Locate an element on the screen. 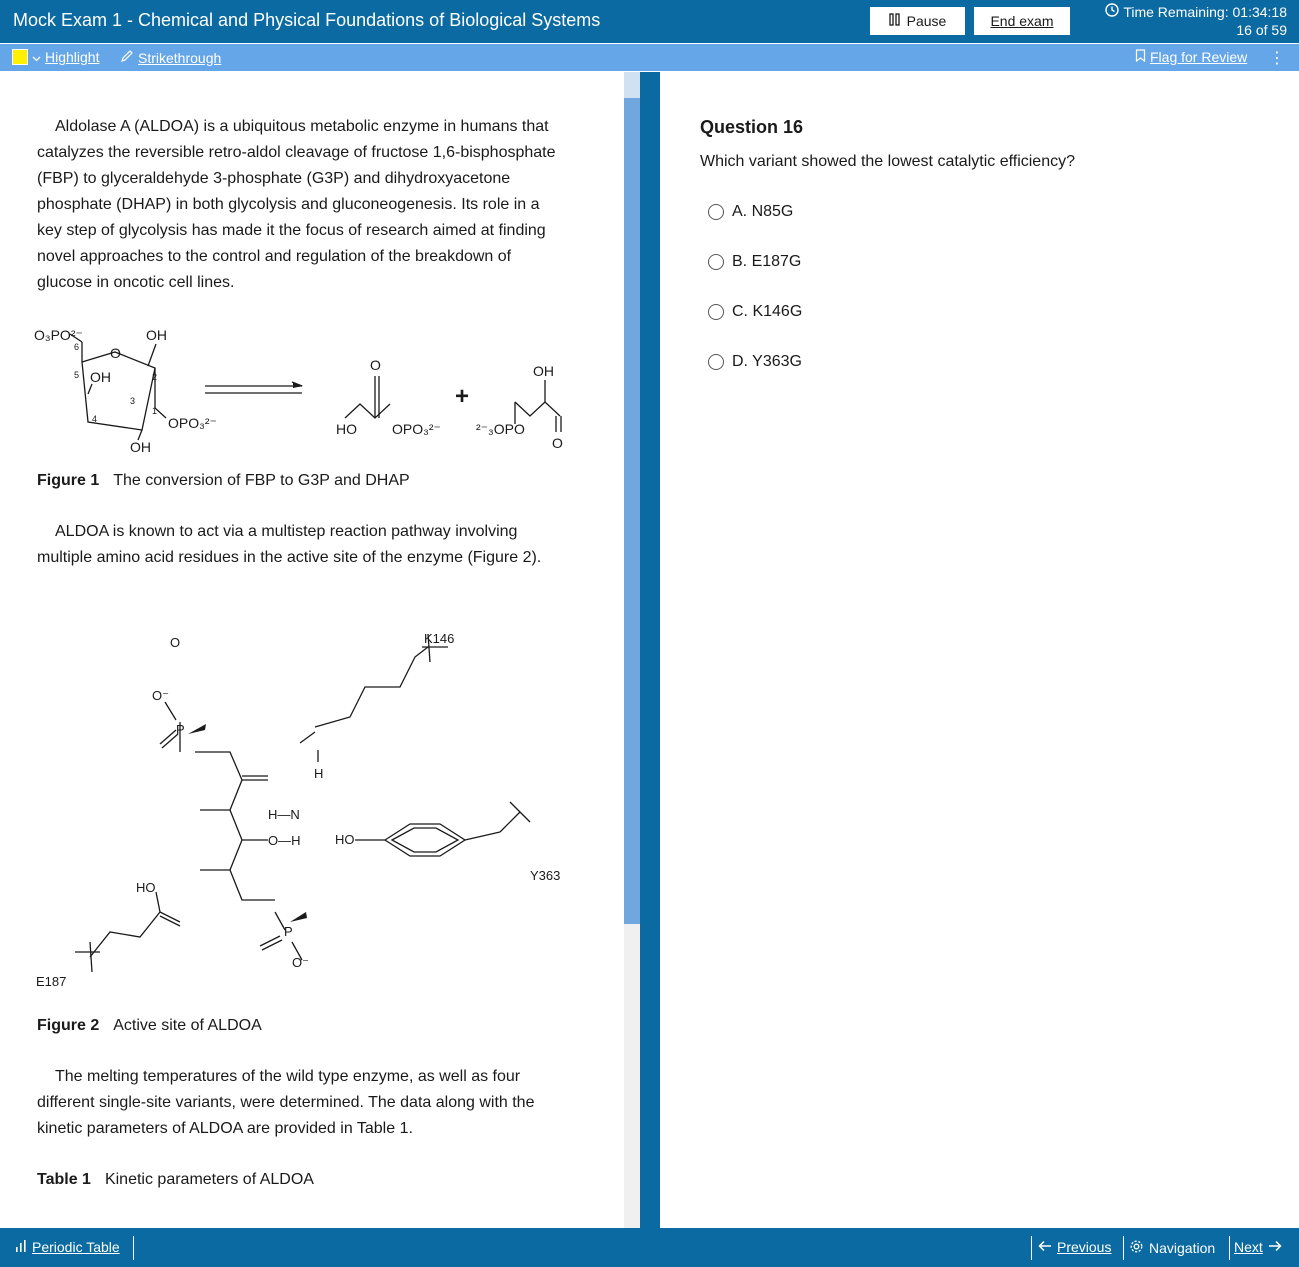 This screenshot has width=1299, height=1267. table-1-caption-text: Kinetic parameters of ALDOA is located at coordinates (209, 1179).